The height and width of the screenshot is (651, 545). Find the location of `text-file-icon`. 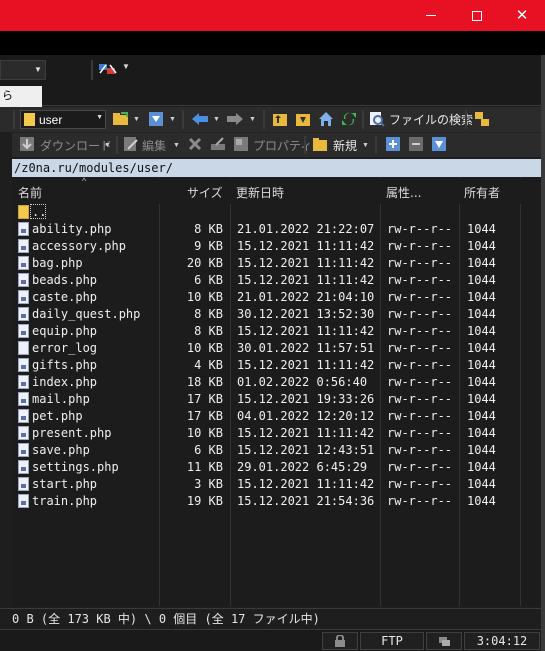

text-file-icon is located at coordinates (23, 348).